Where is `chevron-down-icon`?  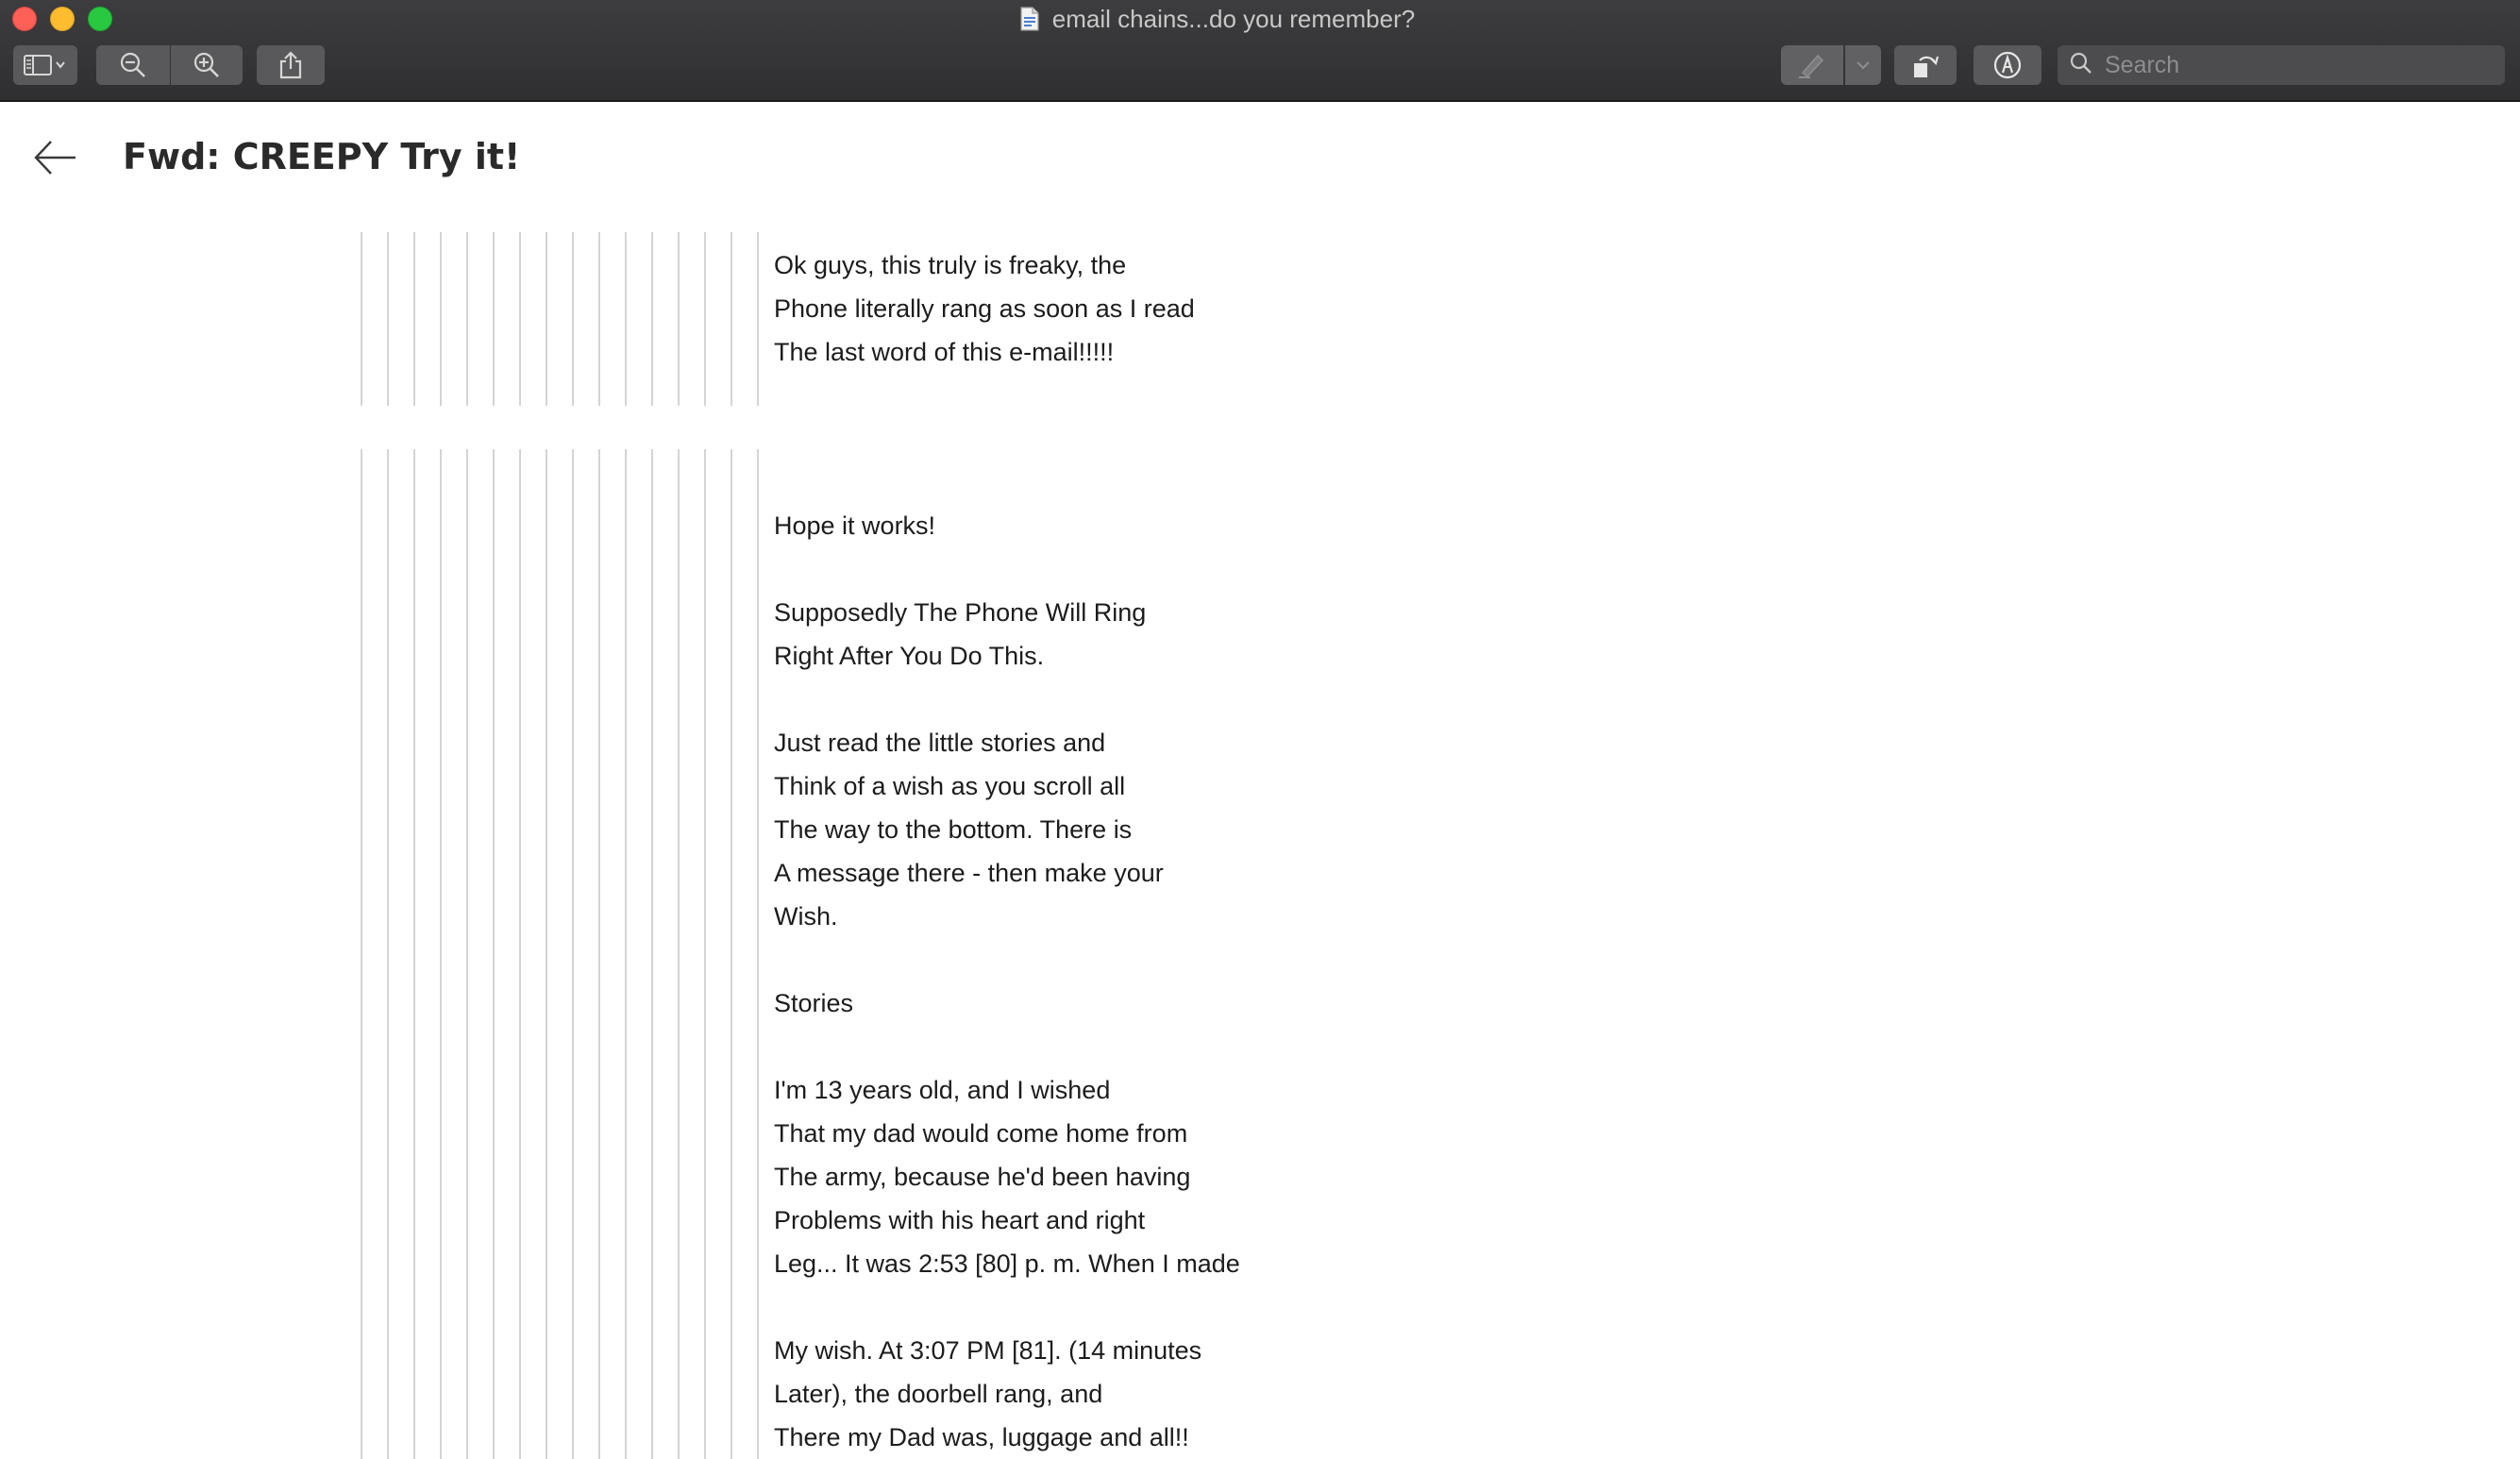
chevron-down-icon is located at coordinates (1863, 65).